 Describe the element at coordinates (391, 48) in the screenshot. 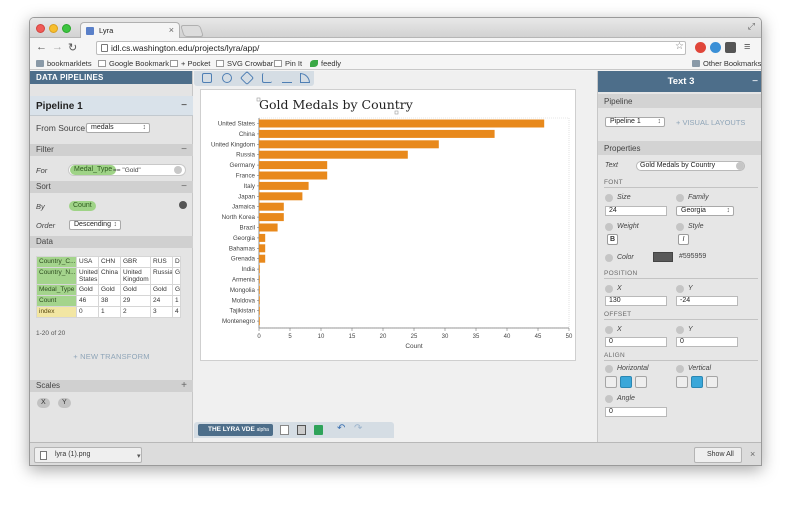

I see `address-bar: idl.cs.washington.edu/projects/lyra/app/` at that location.